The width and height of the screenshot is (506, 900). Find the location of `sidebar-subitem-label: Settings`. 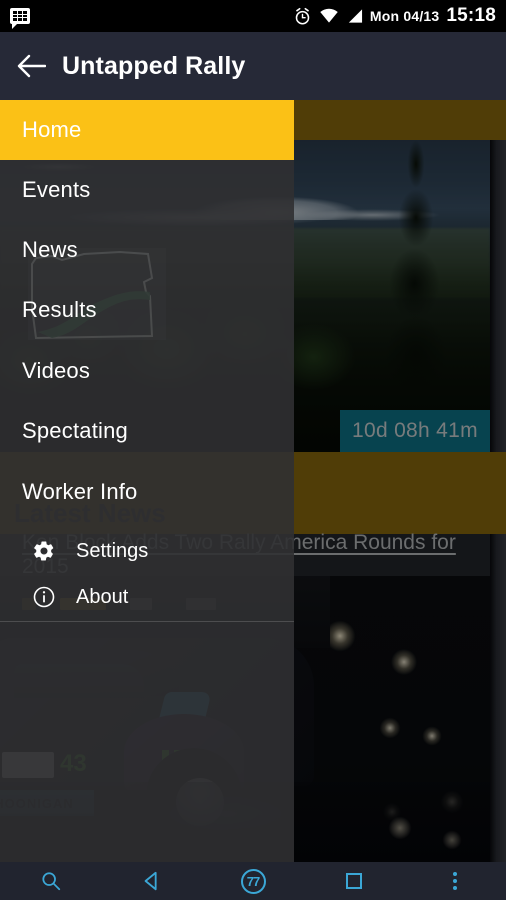

sidebar-subitem-label: Settings is located at coordinates (112, 550).